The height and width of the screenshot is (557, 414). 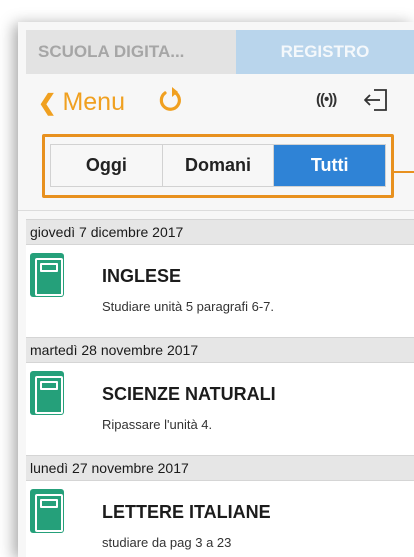 What do you see at coordinates (167, 542) in the screenshot?
I see `task-text: studiare da pag 3 a 23` at bounding box center [167, 542].